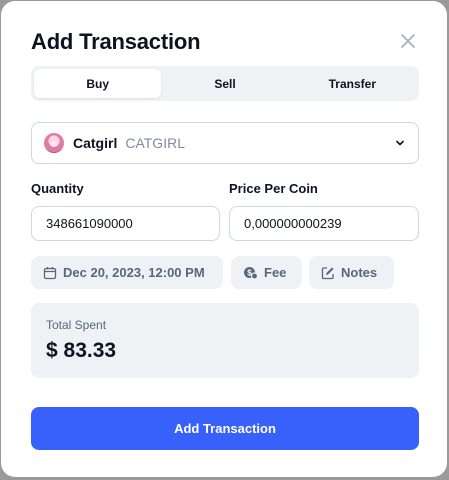 Image resolution: width=449 pixels, height=480 pixels. I want to click on modal-title: Add Transaction, so click(116, 41).